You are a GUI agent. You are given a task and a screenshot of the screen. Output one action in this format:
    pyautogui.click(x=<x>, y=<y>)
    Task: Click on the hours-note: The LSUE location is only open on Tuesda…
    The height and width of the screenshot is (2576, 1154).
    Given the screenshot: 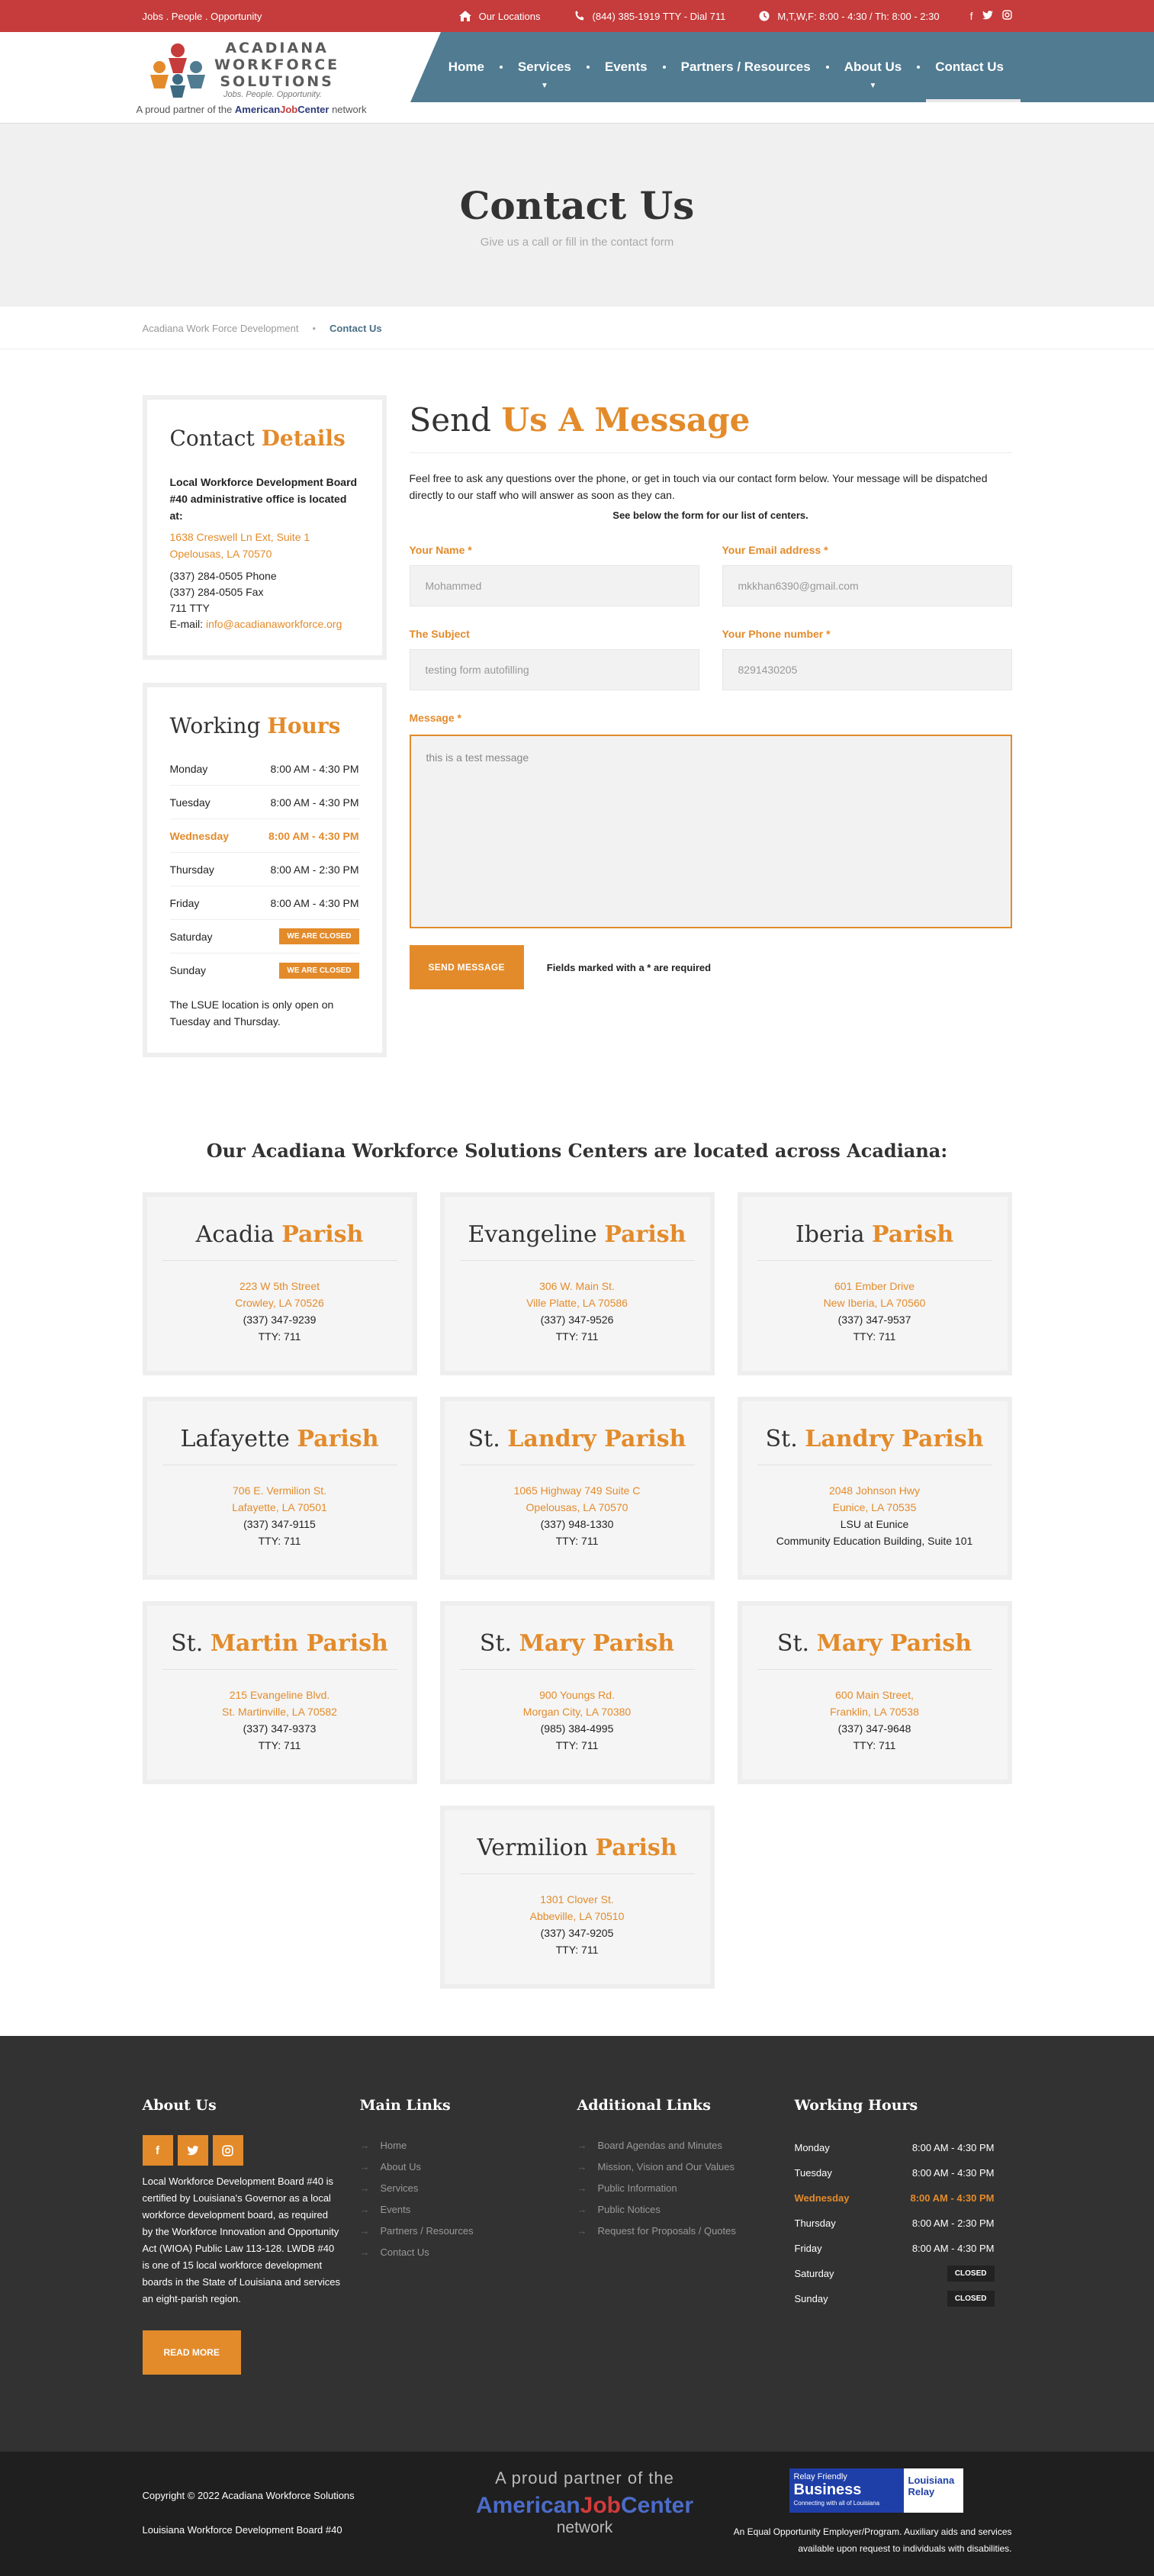 What is the action you would take?
    pyautogui.click(x=252, y=1013)
    